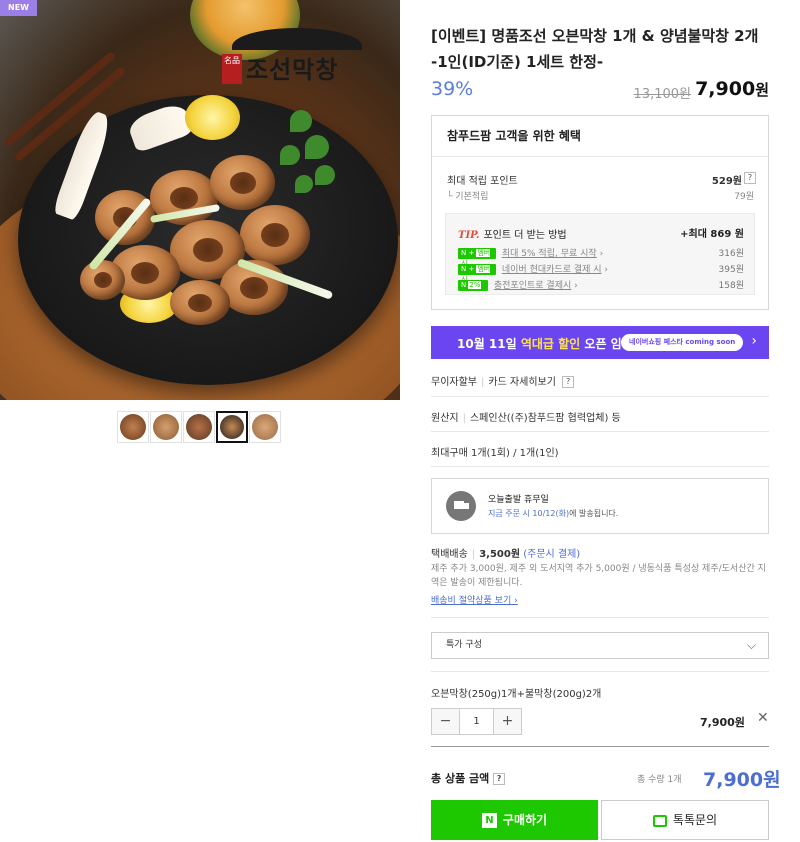  What do you see at coordinates (742, 780) in the screenshot?
I see `total-price: 7,900원` at bounding box center [742, 780].